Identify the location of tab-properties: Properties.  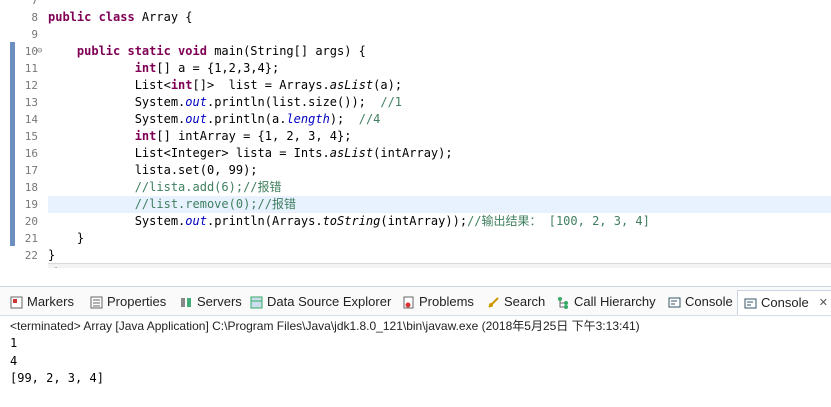
(128, 302).